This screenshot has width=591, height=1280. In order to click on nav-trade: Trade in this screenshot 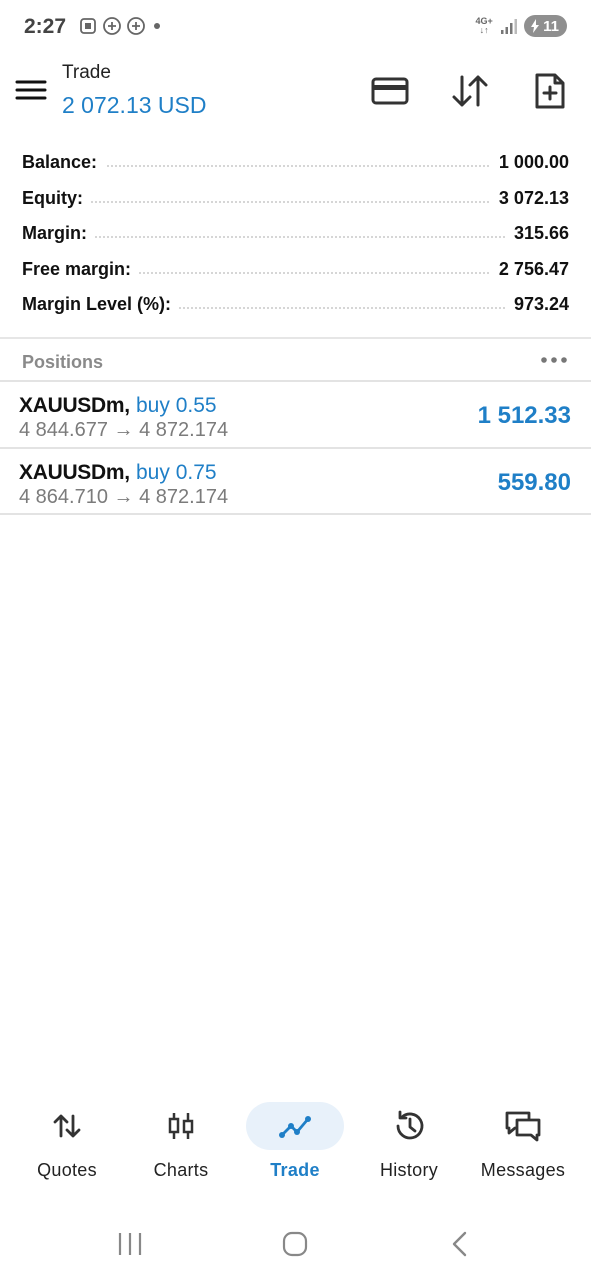, I will do `click(295, 1146)`.